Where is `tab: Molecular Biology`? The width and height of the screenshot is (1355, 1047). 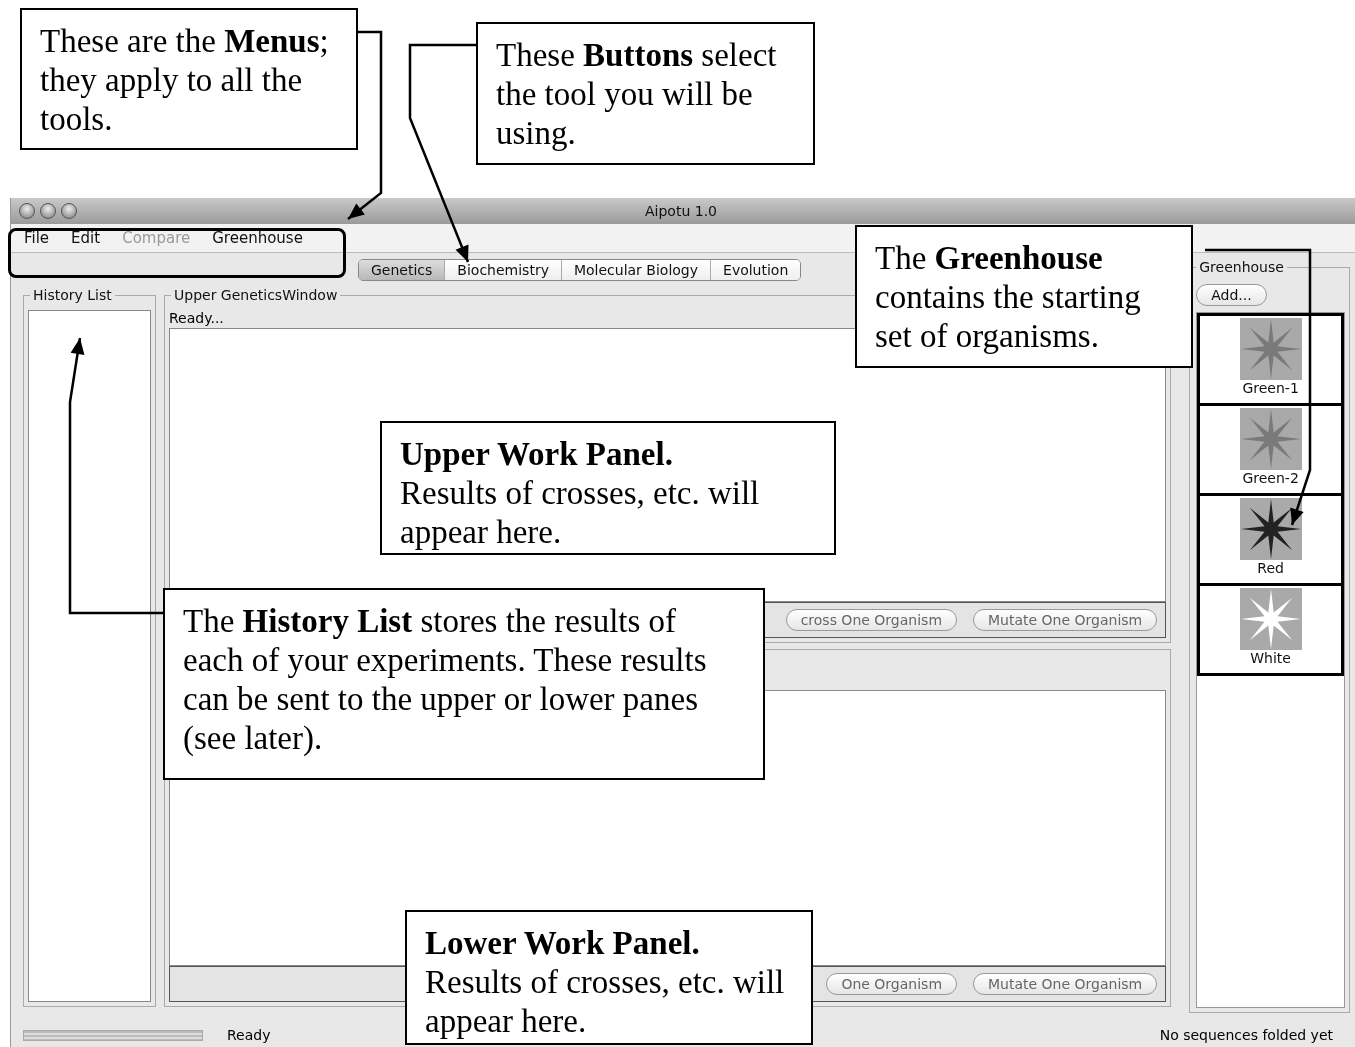 tab: Molecular Biology is located at coordinates (636, 270).